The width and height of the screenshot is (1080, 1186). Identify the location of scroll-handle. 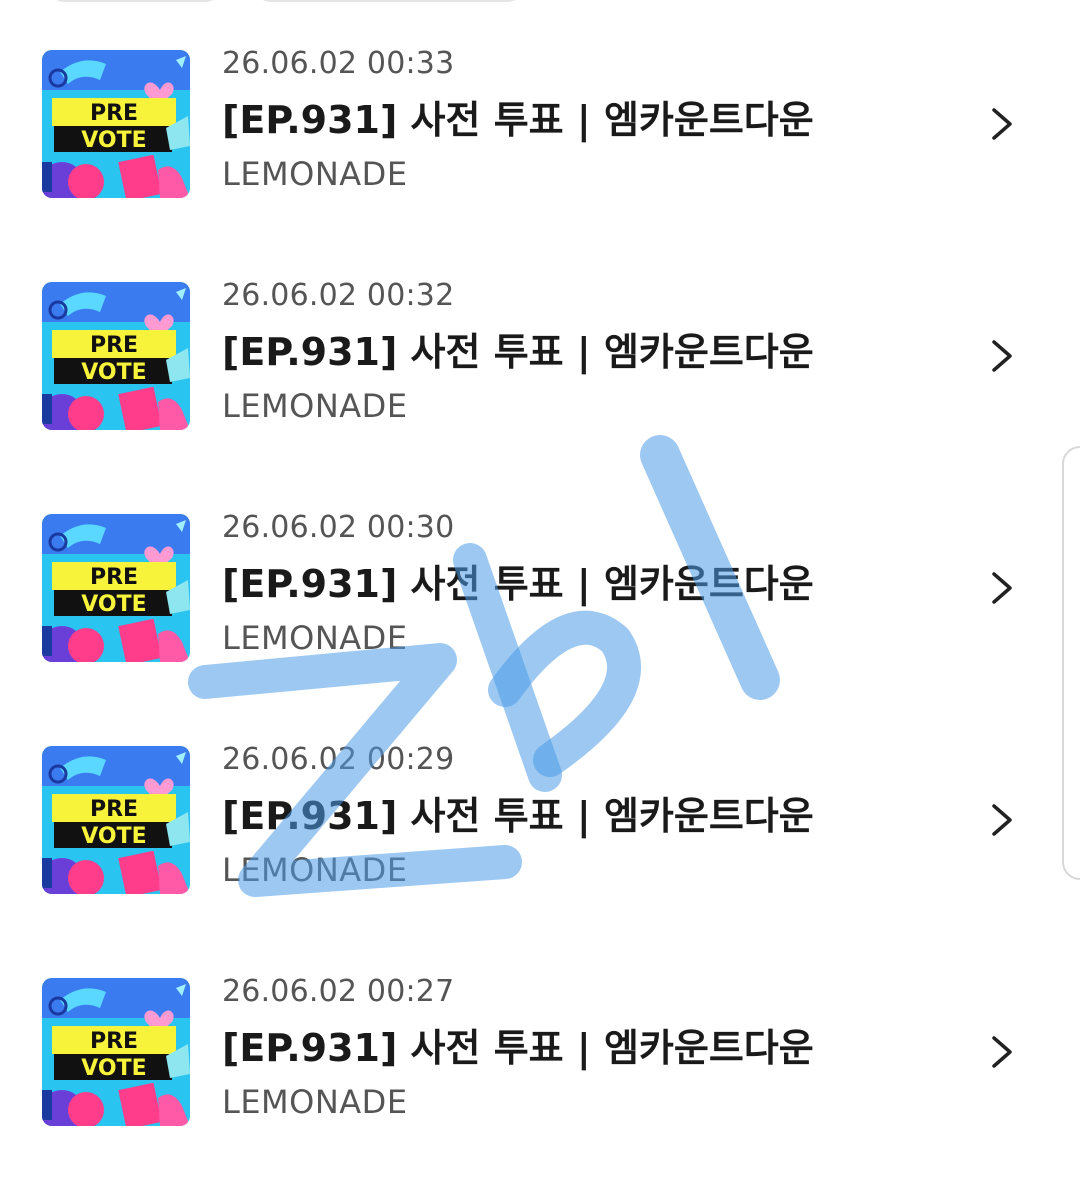
(1071, 663).